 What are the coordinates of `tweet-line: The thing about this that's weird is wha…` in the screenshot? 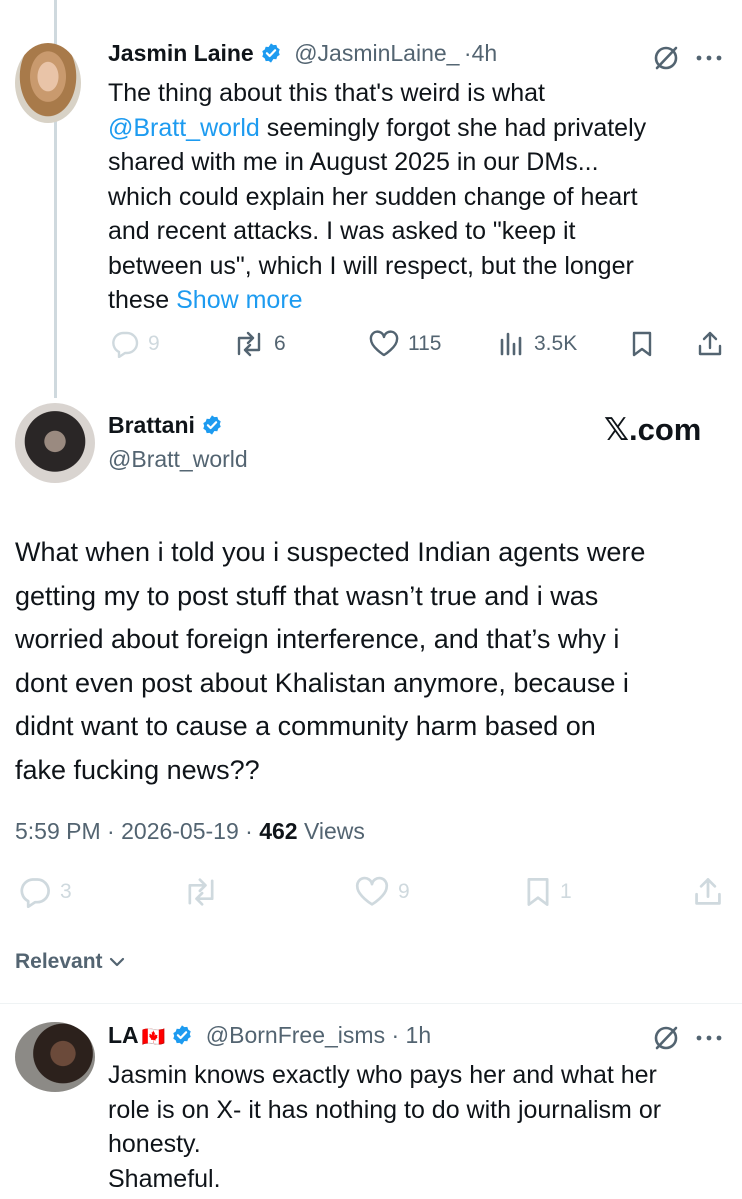 It's located at (326, 93).